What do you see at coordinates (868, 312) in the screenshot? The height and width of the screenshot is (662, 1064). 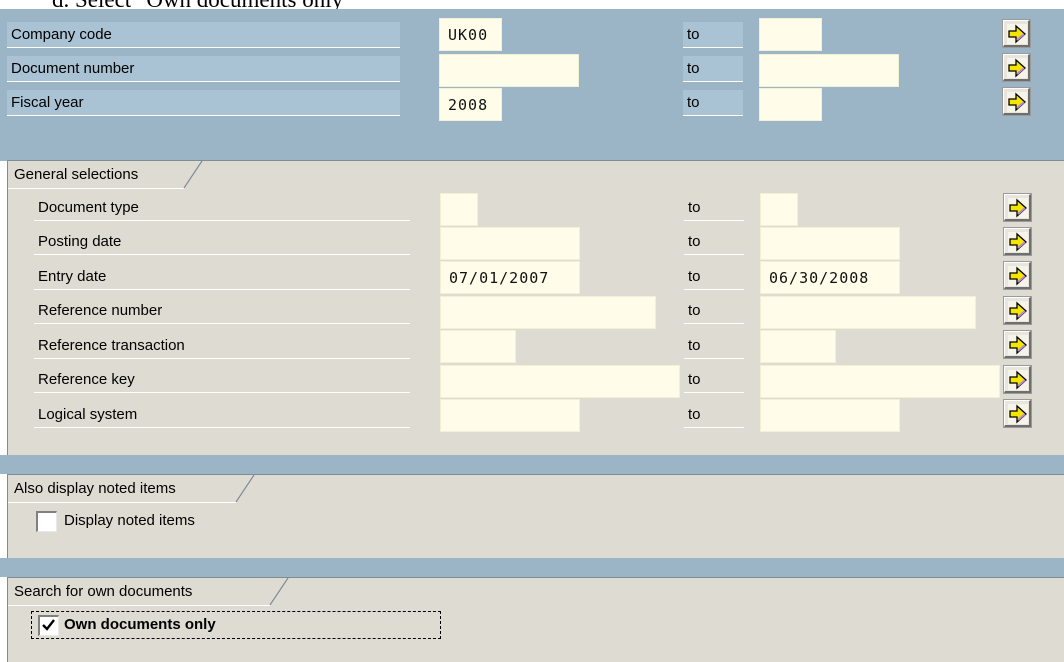 I see `reference-number-to-input` at bounding box center [868, 312].